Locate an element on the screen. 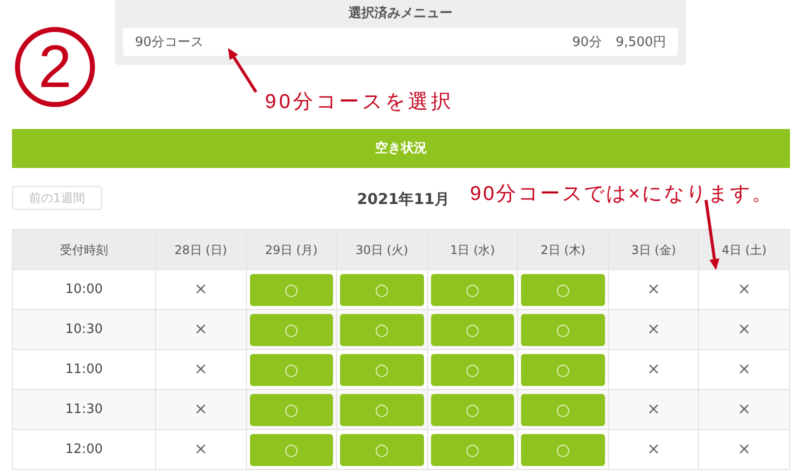  availability-bar: 空き状況 is located at coordinates (401, 148).